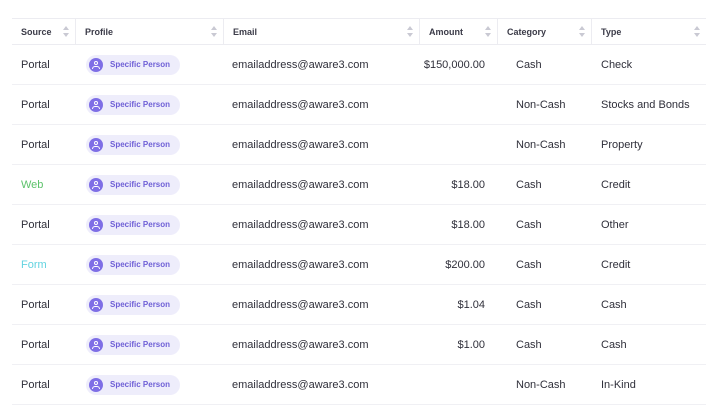 This screenshot has height=405, width=716. I want to click on header-source: Source, so click(43, 31).